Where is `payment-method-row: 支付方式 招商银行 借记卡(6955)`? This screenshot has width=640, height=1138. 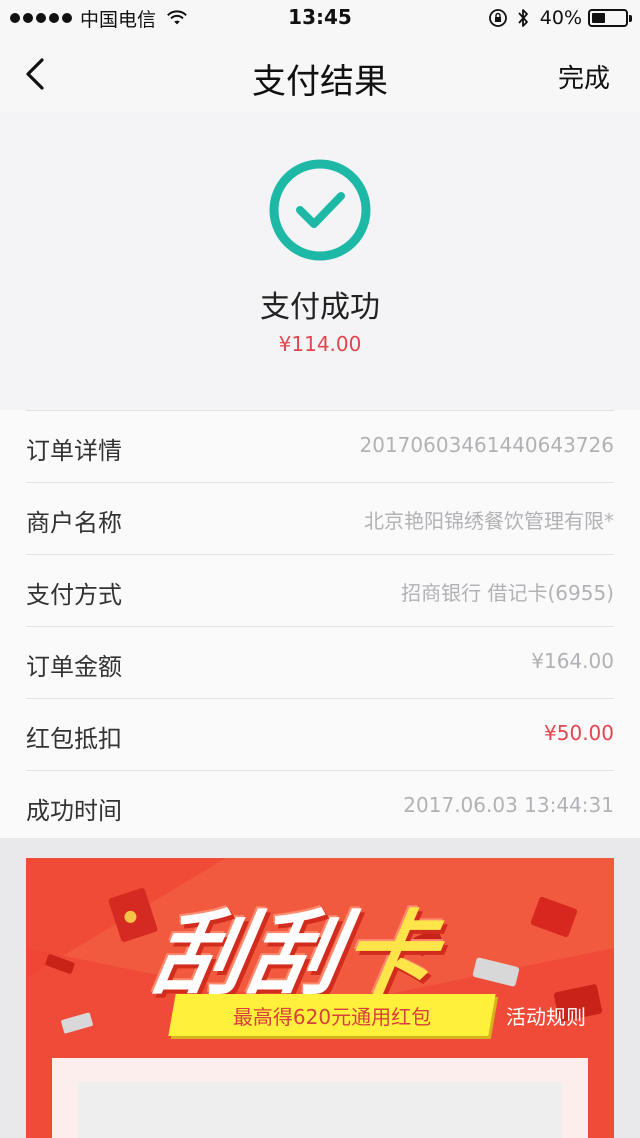 payment-method-row: 支付方式 招商银行 借记卡(6955) is located at coordinates (320, 590).